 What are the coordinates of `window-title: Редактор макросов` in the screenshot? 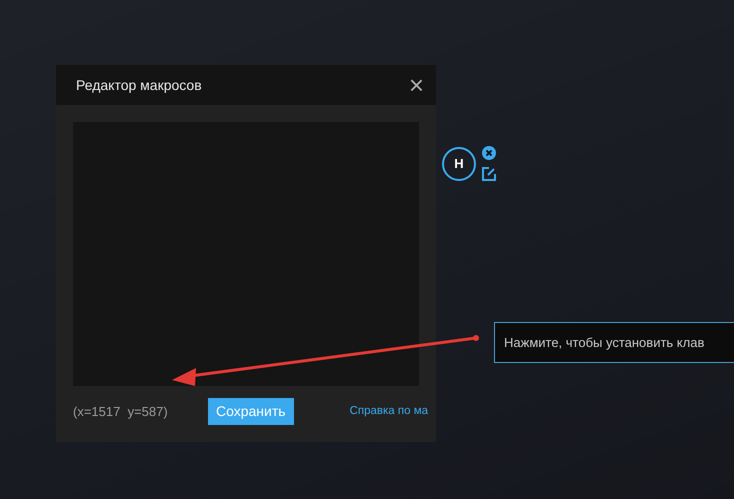 It's located at (139, 85).